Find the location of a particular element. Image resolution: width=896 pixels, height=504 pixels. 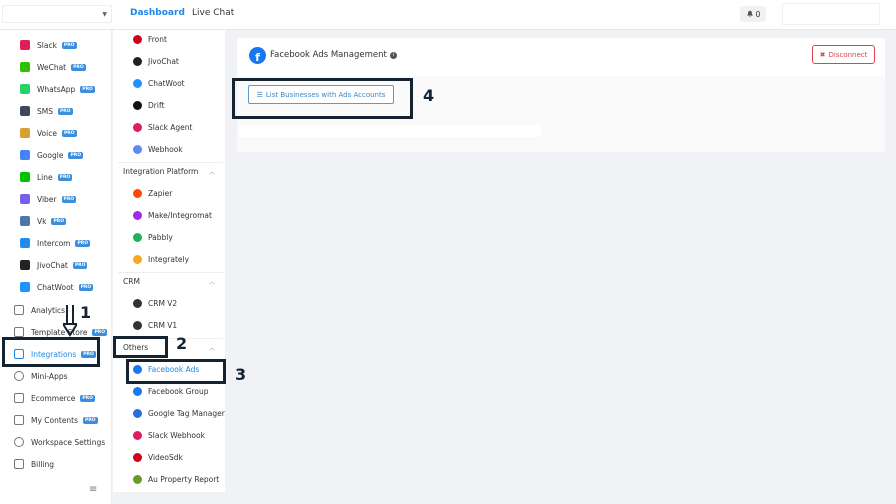

billing-icon is located at coordinates (19, 464).